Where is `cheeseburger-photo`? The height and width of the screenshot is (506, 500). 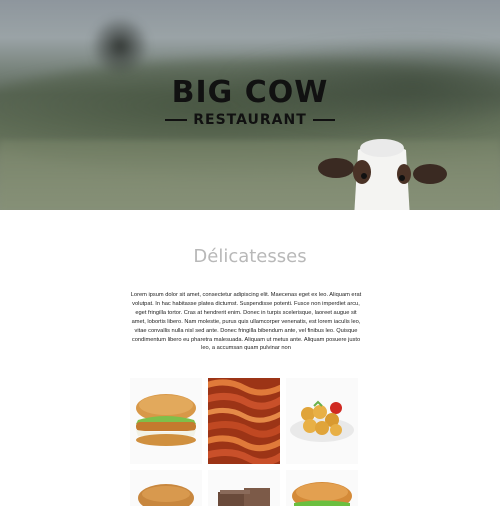 cheeseburger-photo is located at coordinates (322, 488).